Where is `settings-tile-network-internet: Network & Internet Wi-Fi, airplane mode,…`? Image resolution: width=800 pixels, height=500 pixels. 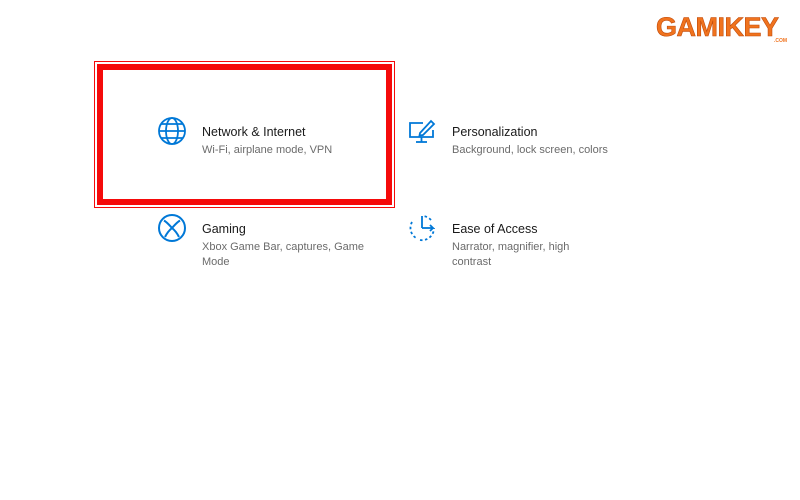
settings-tile-network-internet: Network & Internet Wi-Fi, airplane mode,… is located at coordinates (266, 137).